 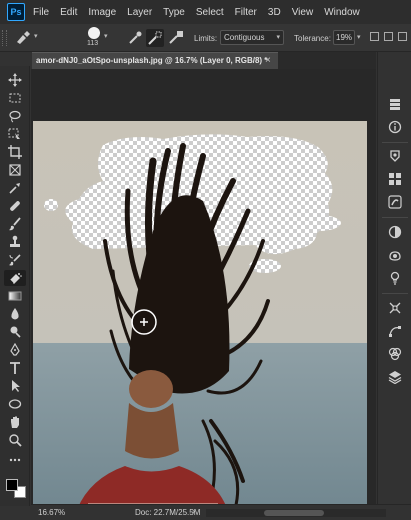 I want to click on clone-stamp-icon, so click(x=15, y=242).